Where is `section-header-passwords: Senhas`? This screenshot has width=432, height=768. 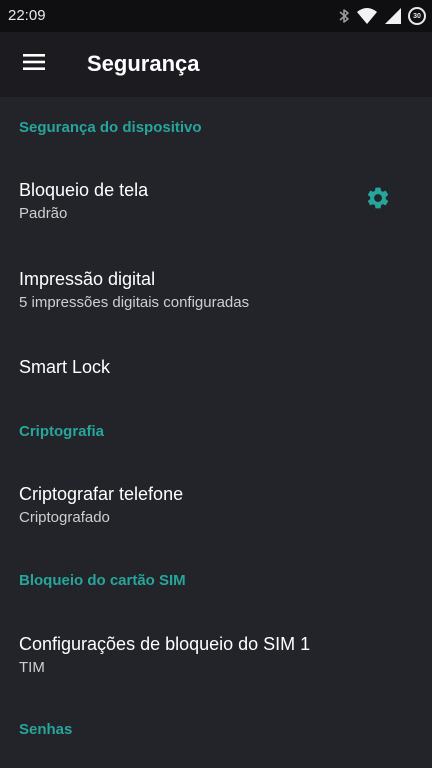
section-header-passwords: Senhas is located at coordinates (46, 729).